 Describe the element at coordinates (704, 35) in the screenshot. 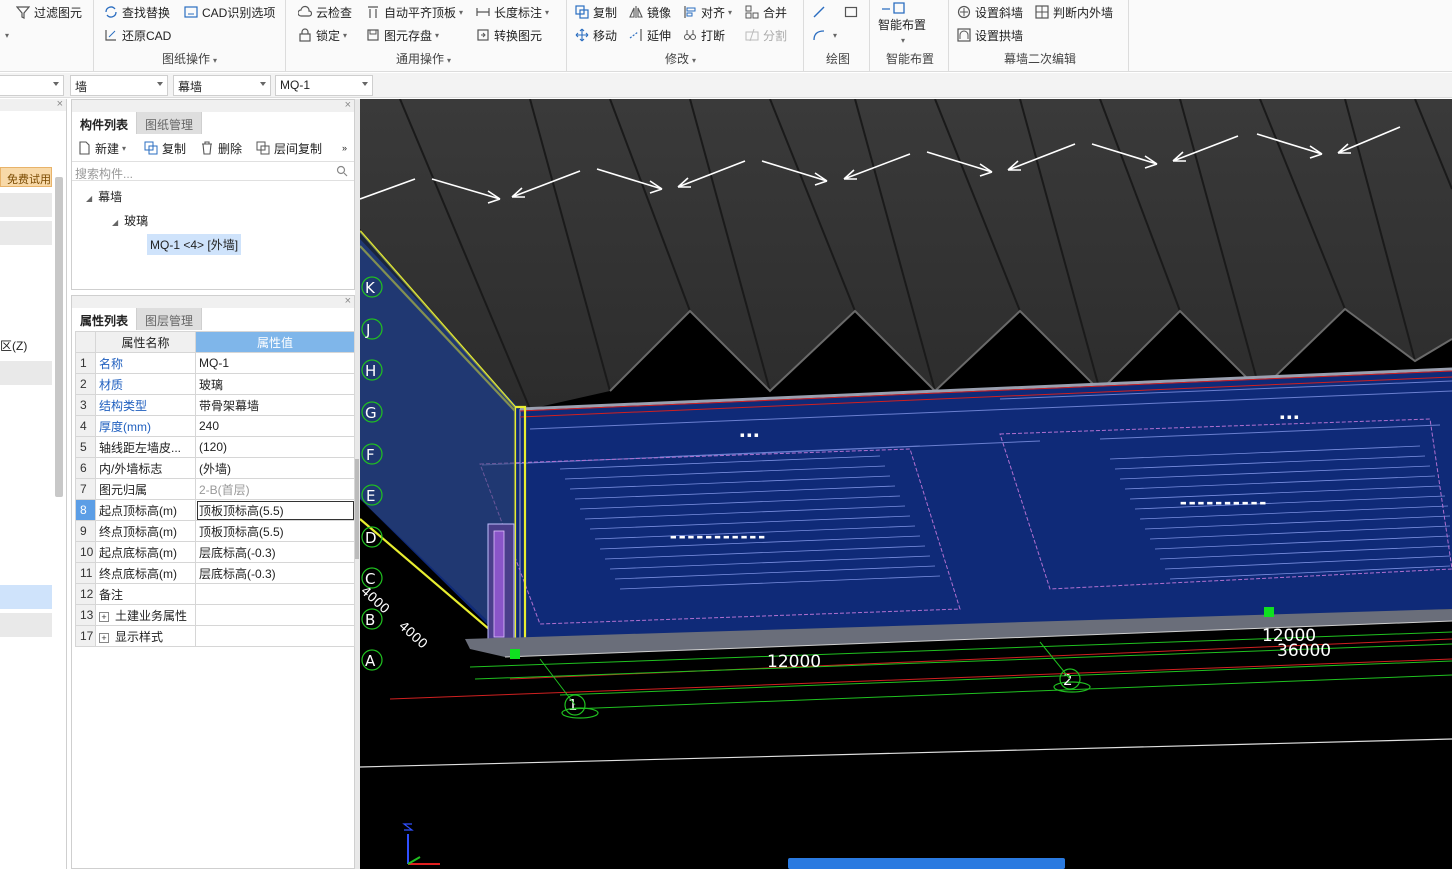

I see `break-button: 打断` at that location.